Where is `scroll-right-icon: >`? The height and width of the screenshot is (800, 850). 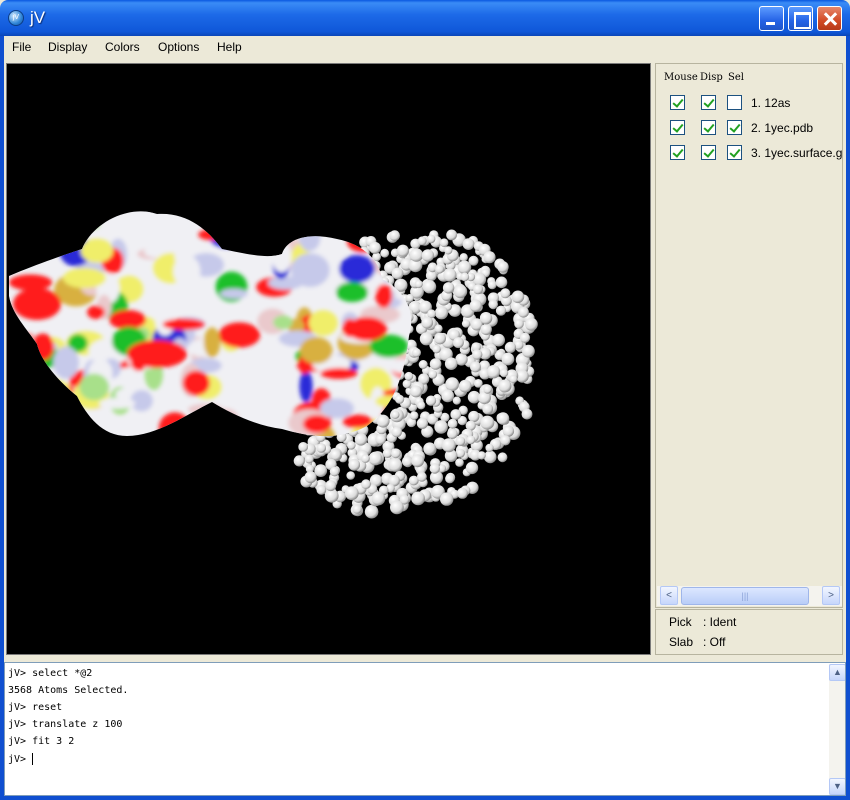 scroll-right-icon: > is located at coordinates (831, 595).